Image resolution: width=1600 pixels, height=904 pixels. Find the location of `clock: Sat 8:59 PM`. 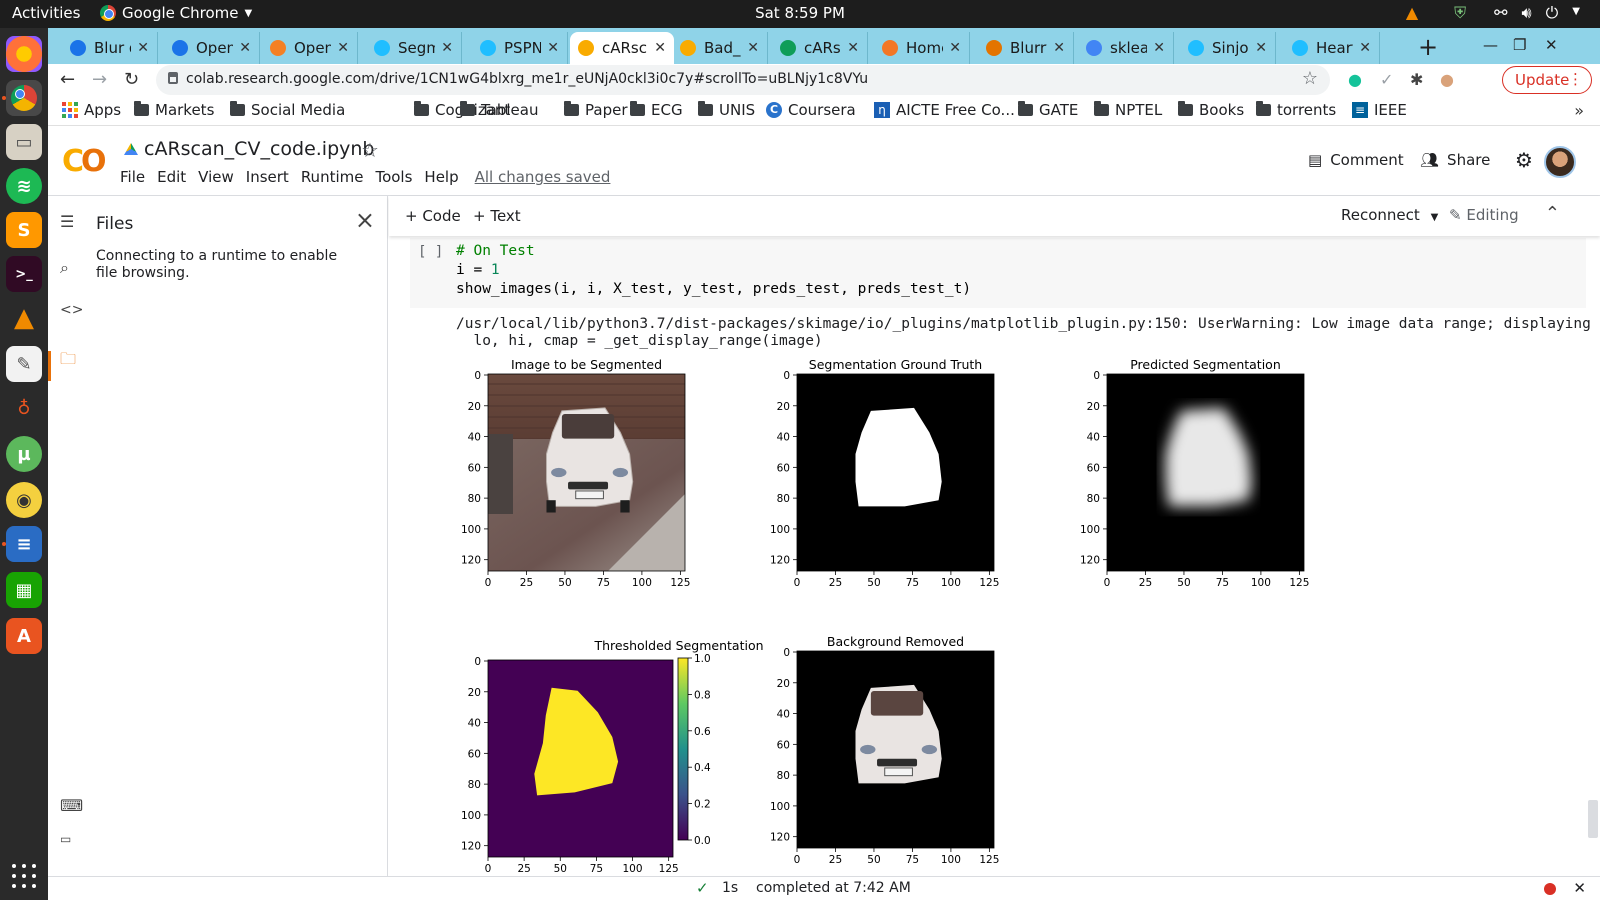

clock: Sat 8:59 PM is located at coordinates (800, 13).